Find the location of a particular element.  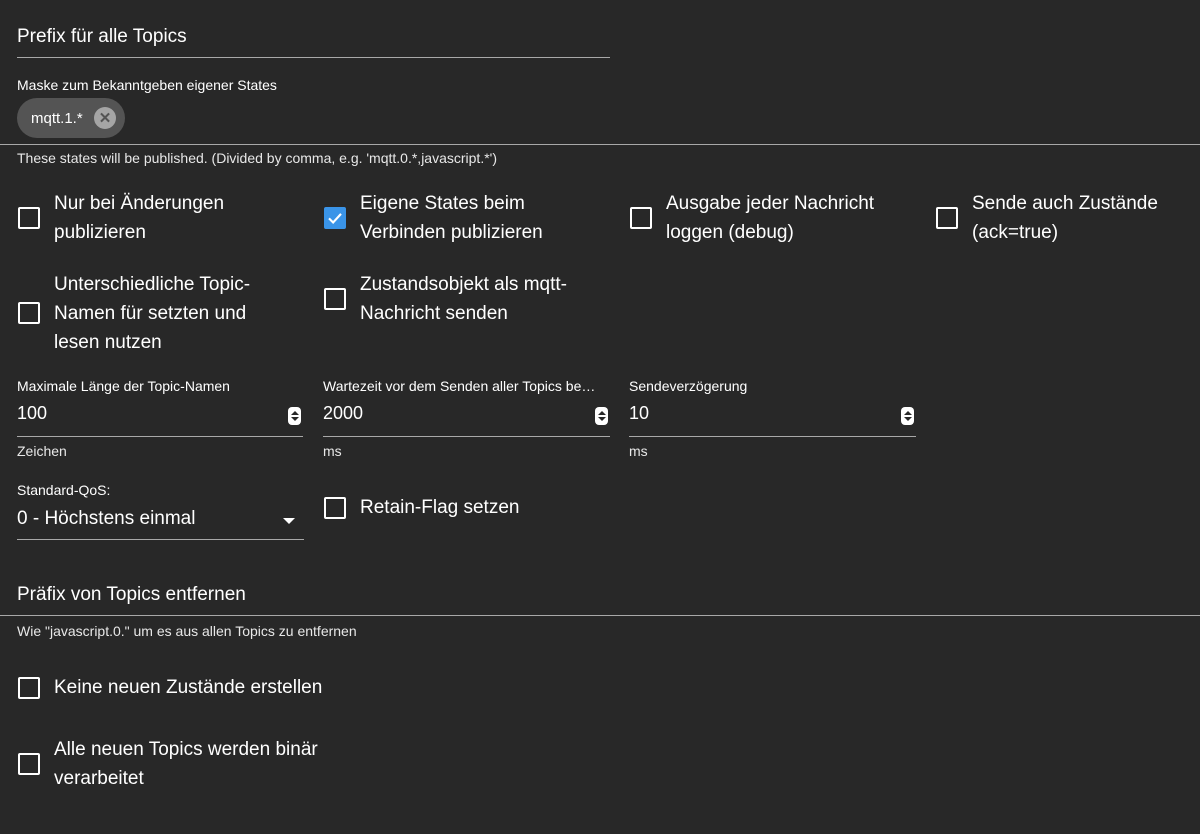

send-delay-label: Sendeverzögerung is located at coordinates (688, 386).